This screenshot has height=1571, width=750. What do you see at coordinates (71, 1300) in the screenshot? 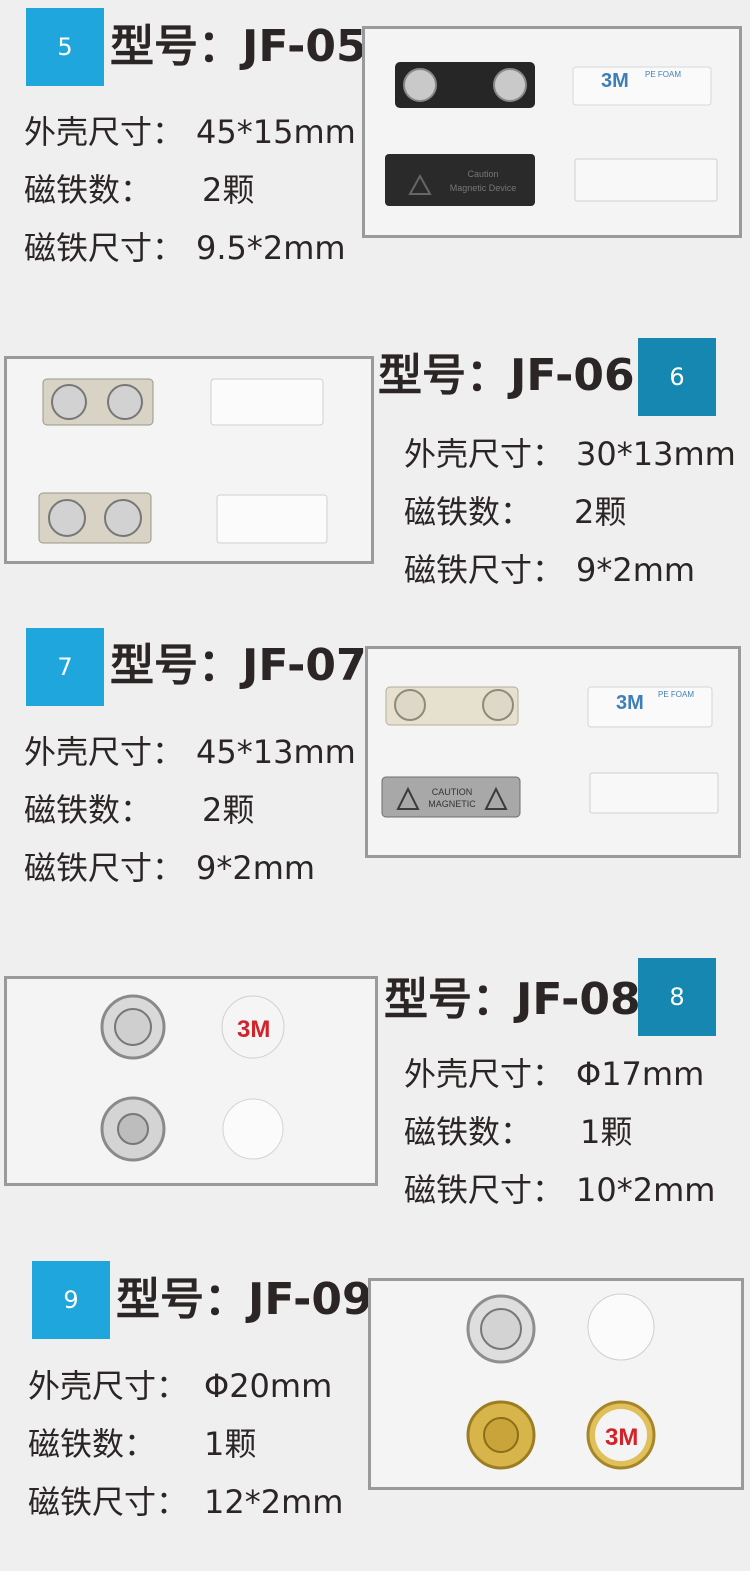
I see `product-number-badge: 9` at bounding box center [71, 1300].